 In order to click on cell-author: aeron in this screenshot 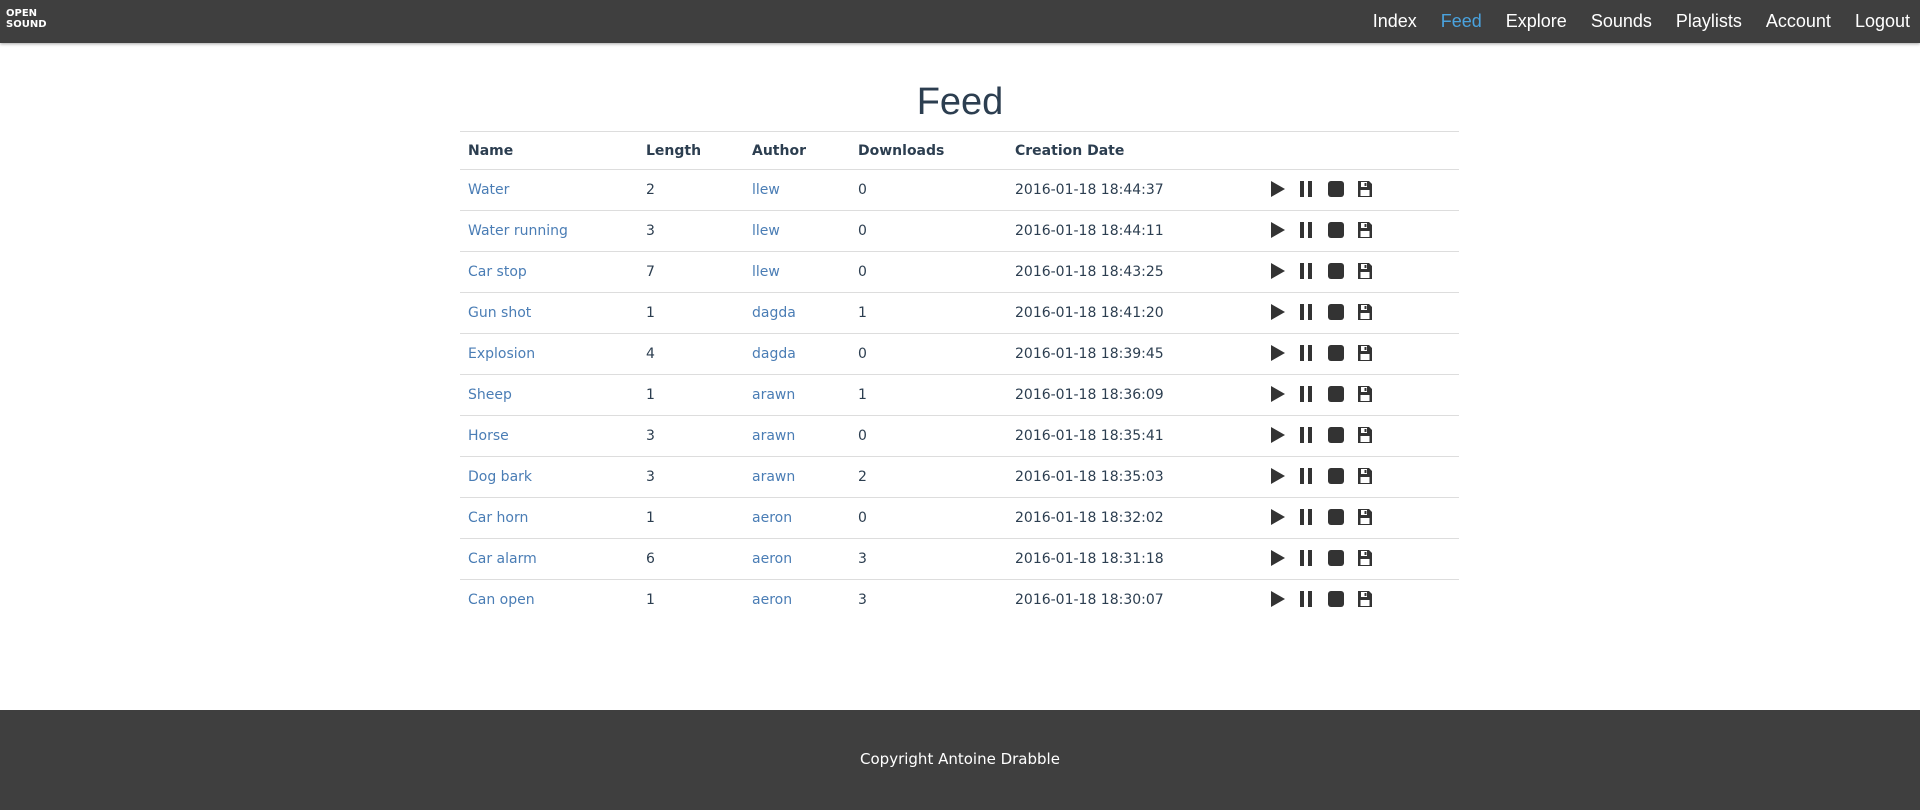, I will do `click(797, 518)`.